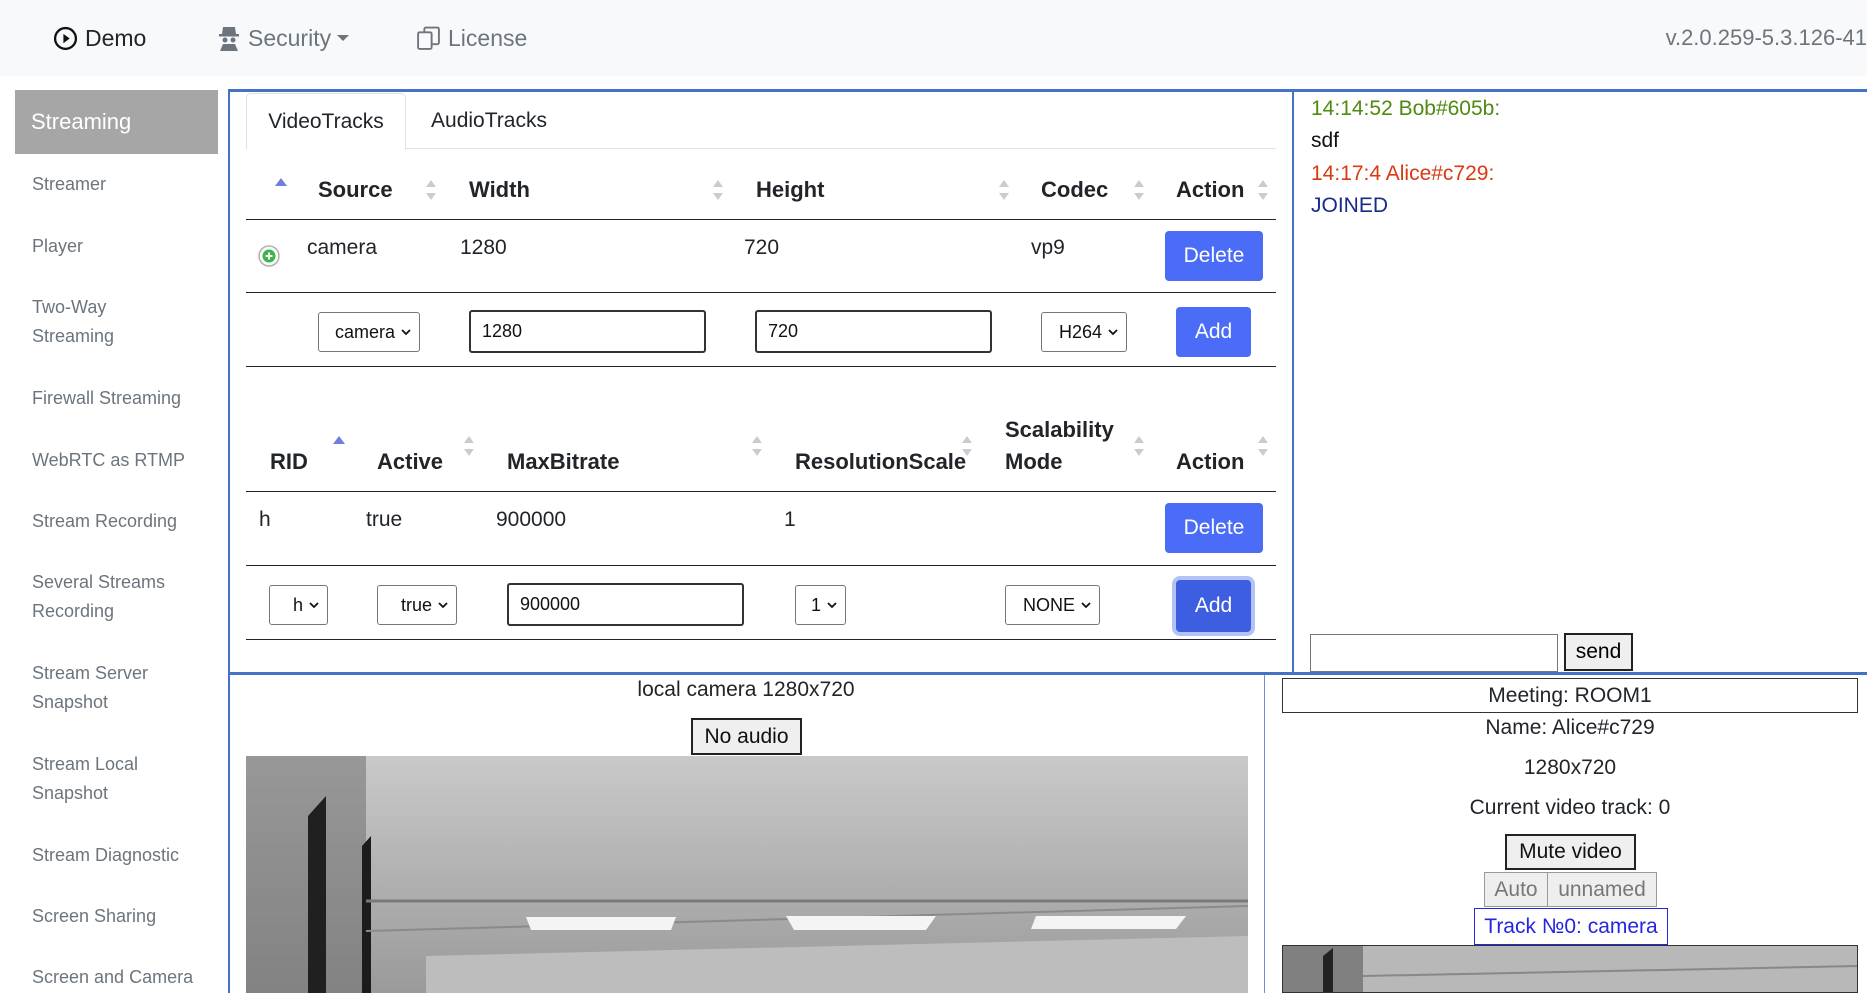  I want to click on nav-demo-label: Demo, so click(116, 37).